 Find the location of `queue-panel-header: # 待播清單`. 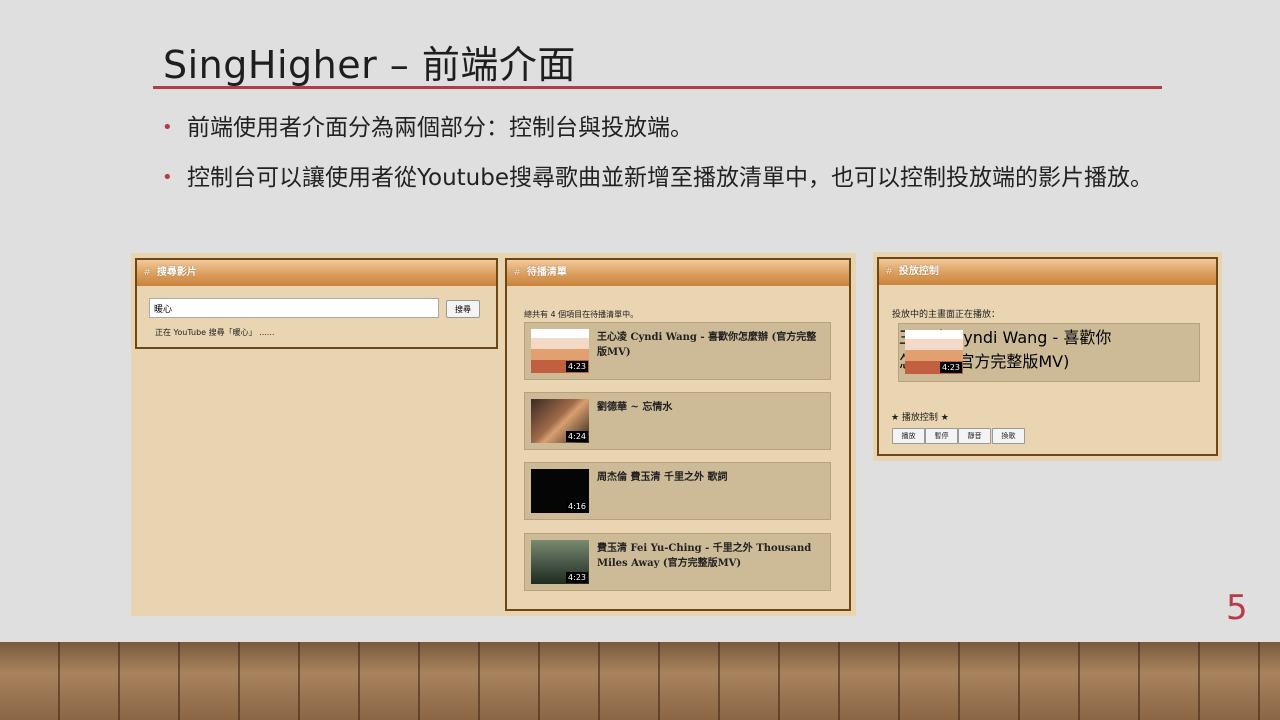

queue-panel-header: # 待播清單 is located at coordinates (678, 273).